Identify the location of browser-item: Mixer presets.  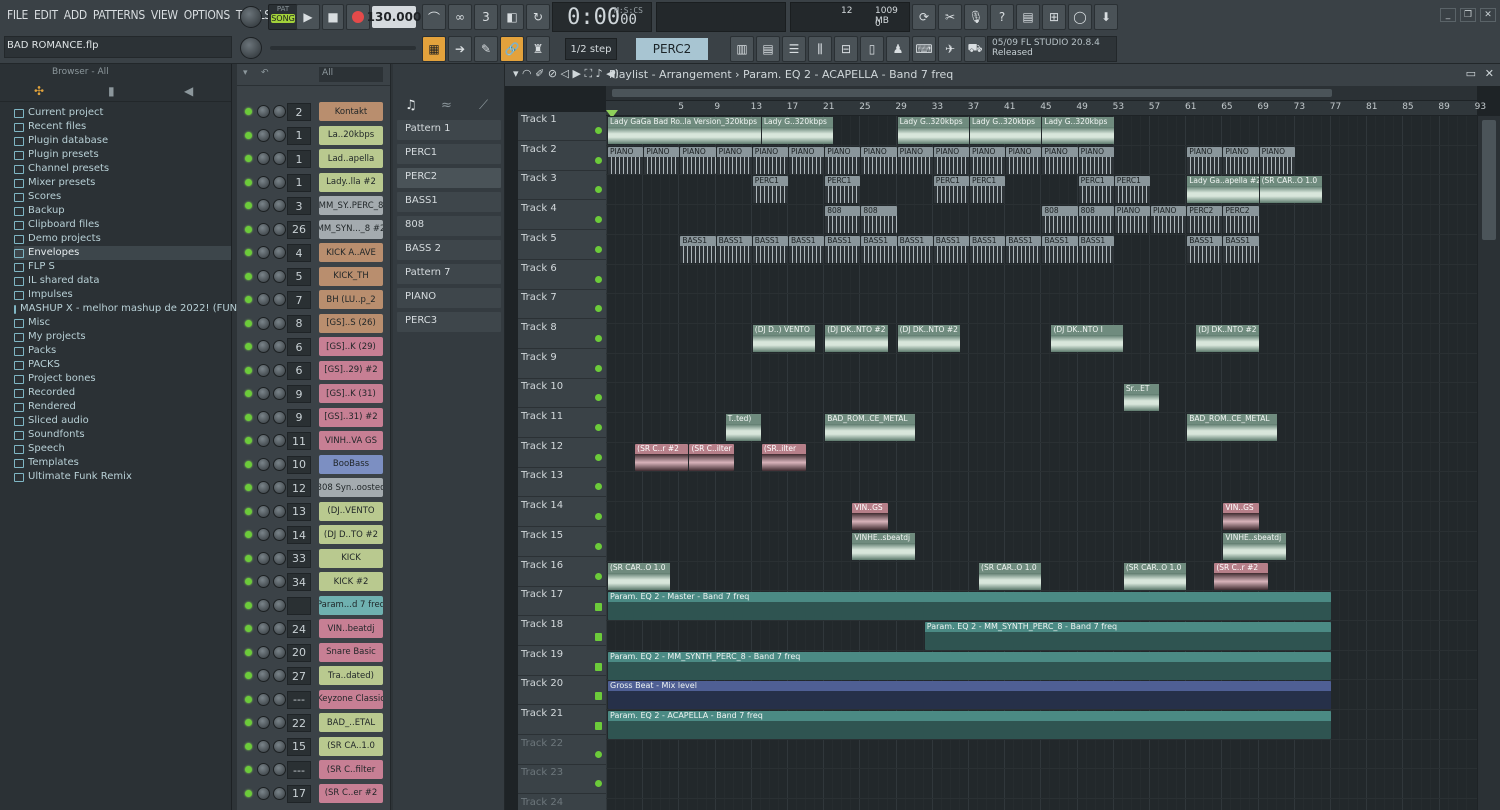
(122, 183).